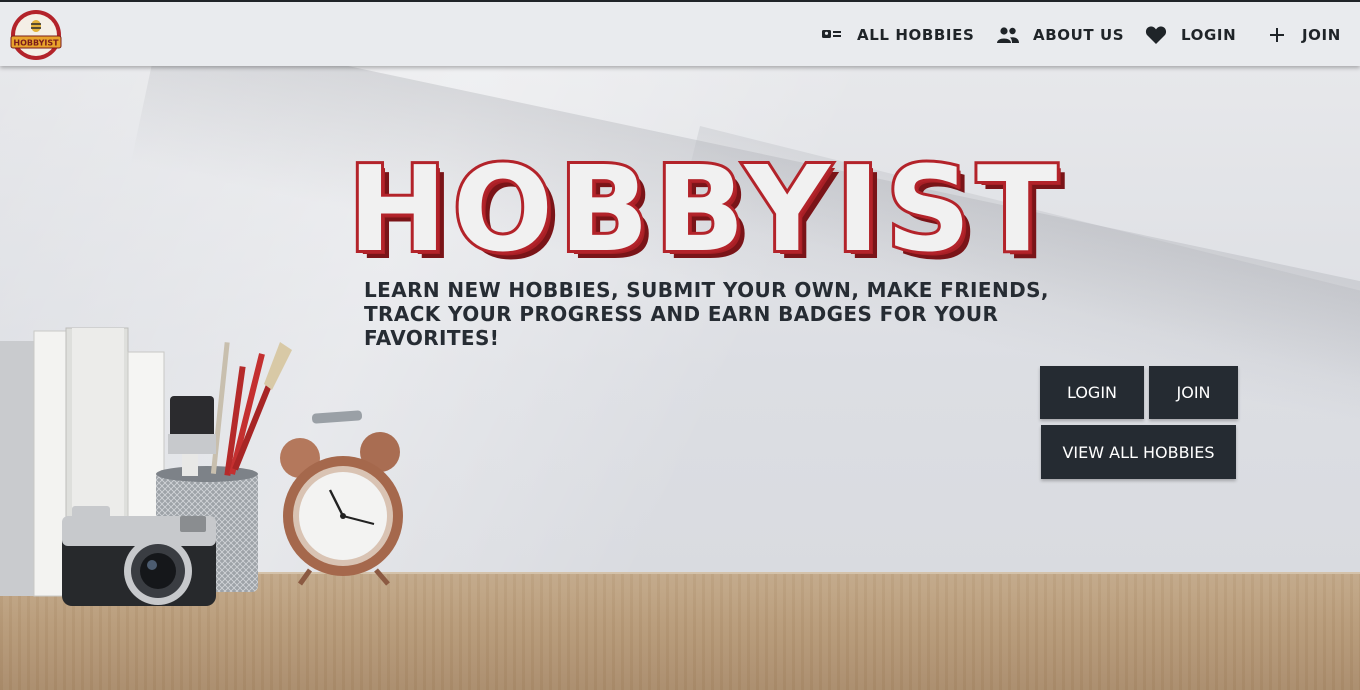  What do you see at coordinates (1277, 35) in the screenshot?
I see `plus-icon` at bounding box center [1277, 35].